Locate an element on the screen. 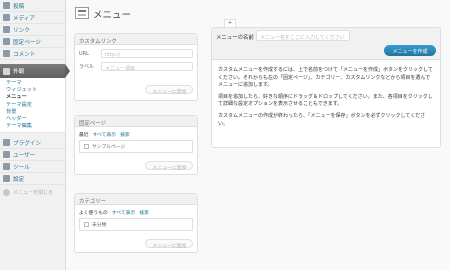 The width and height of the screenshot is (450, 270). tool-icon is located at coordinates (6, 167).